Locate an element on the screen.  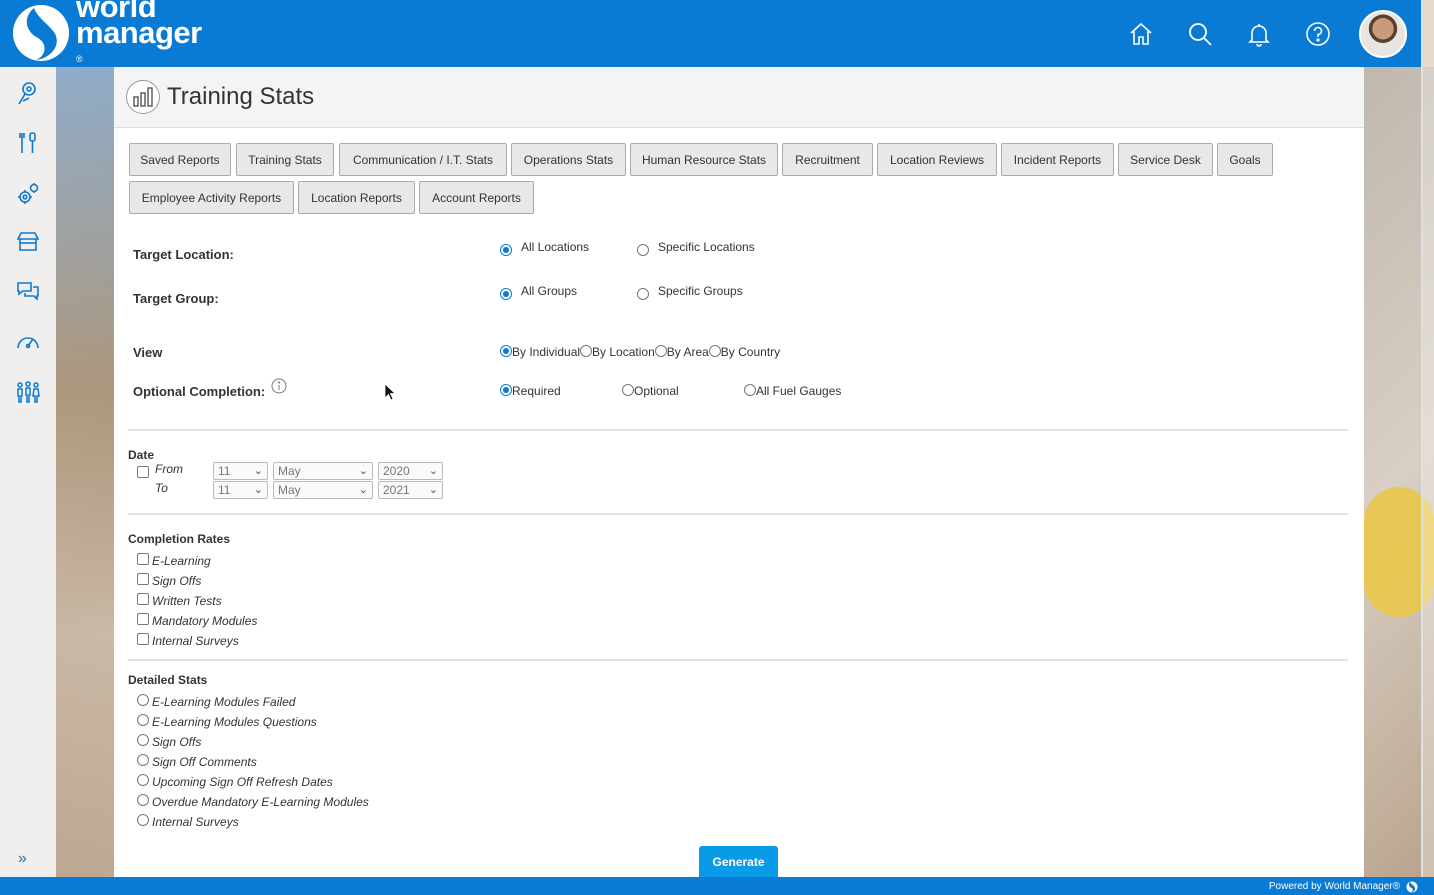
chat-icon is located at coordinates (28, 291).